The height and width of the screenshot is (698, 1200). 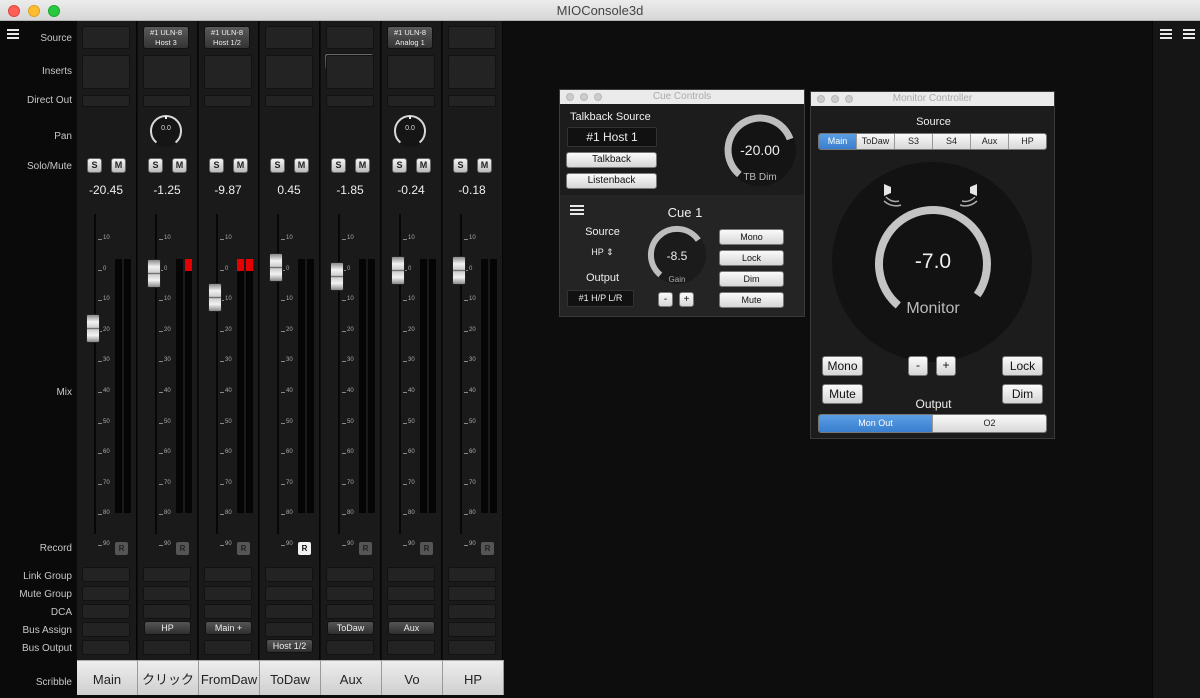 I want to click on monitor-source-option: Main, so click(x=838, y=141).